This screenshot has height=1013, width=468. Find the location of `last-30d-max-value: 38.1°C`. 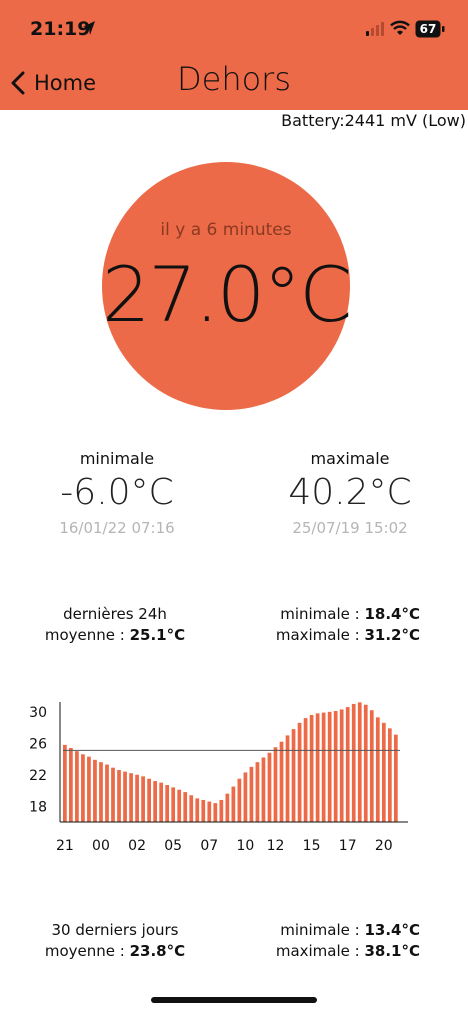

last-30d-max-value: 38.1°C is located at coordinates (392, 951).